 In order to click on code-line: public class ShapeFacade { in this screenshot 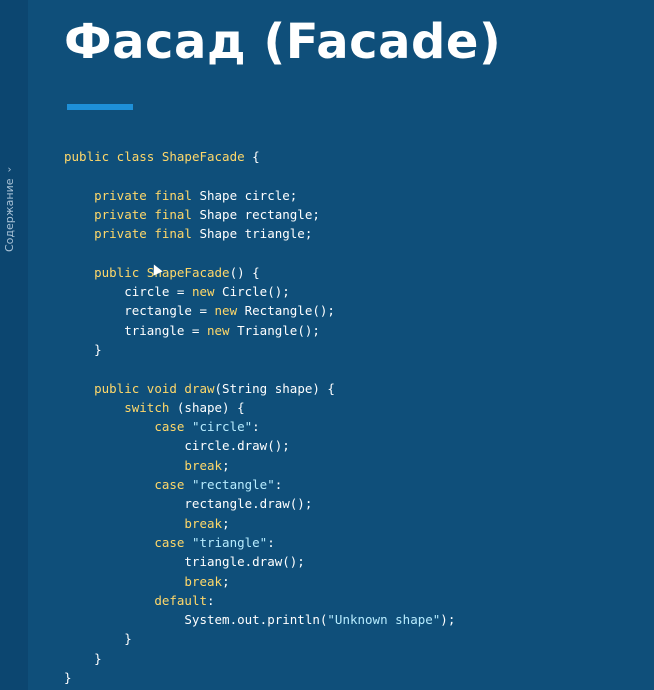, I will do `click(259, 156)`.